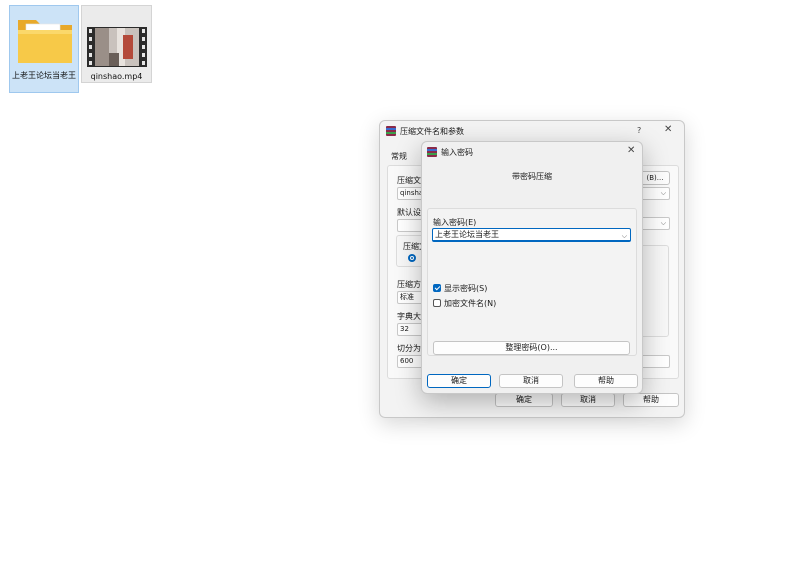  Describe the element at coordinates (432, 131) in the screenshot. I see `archive-dialog-title: 压缩文件名和参数` at that location.